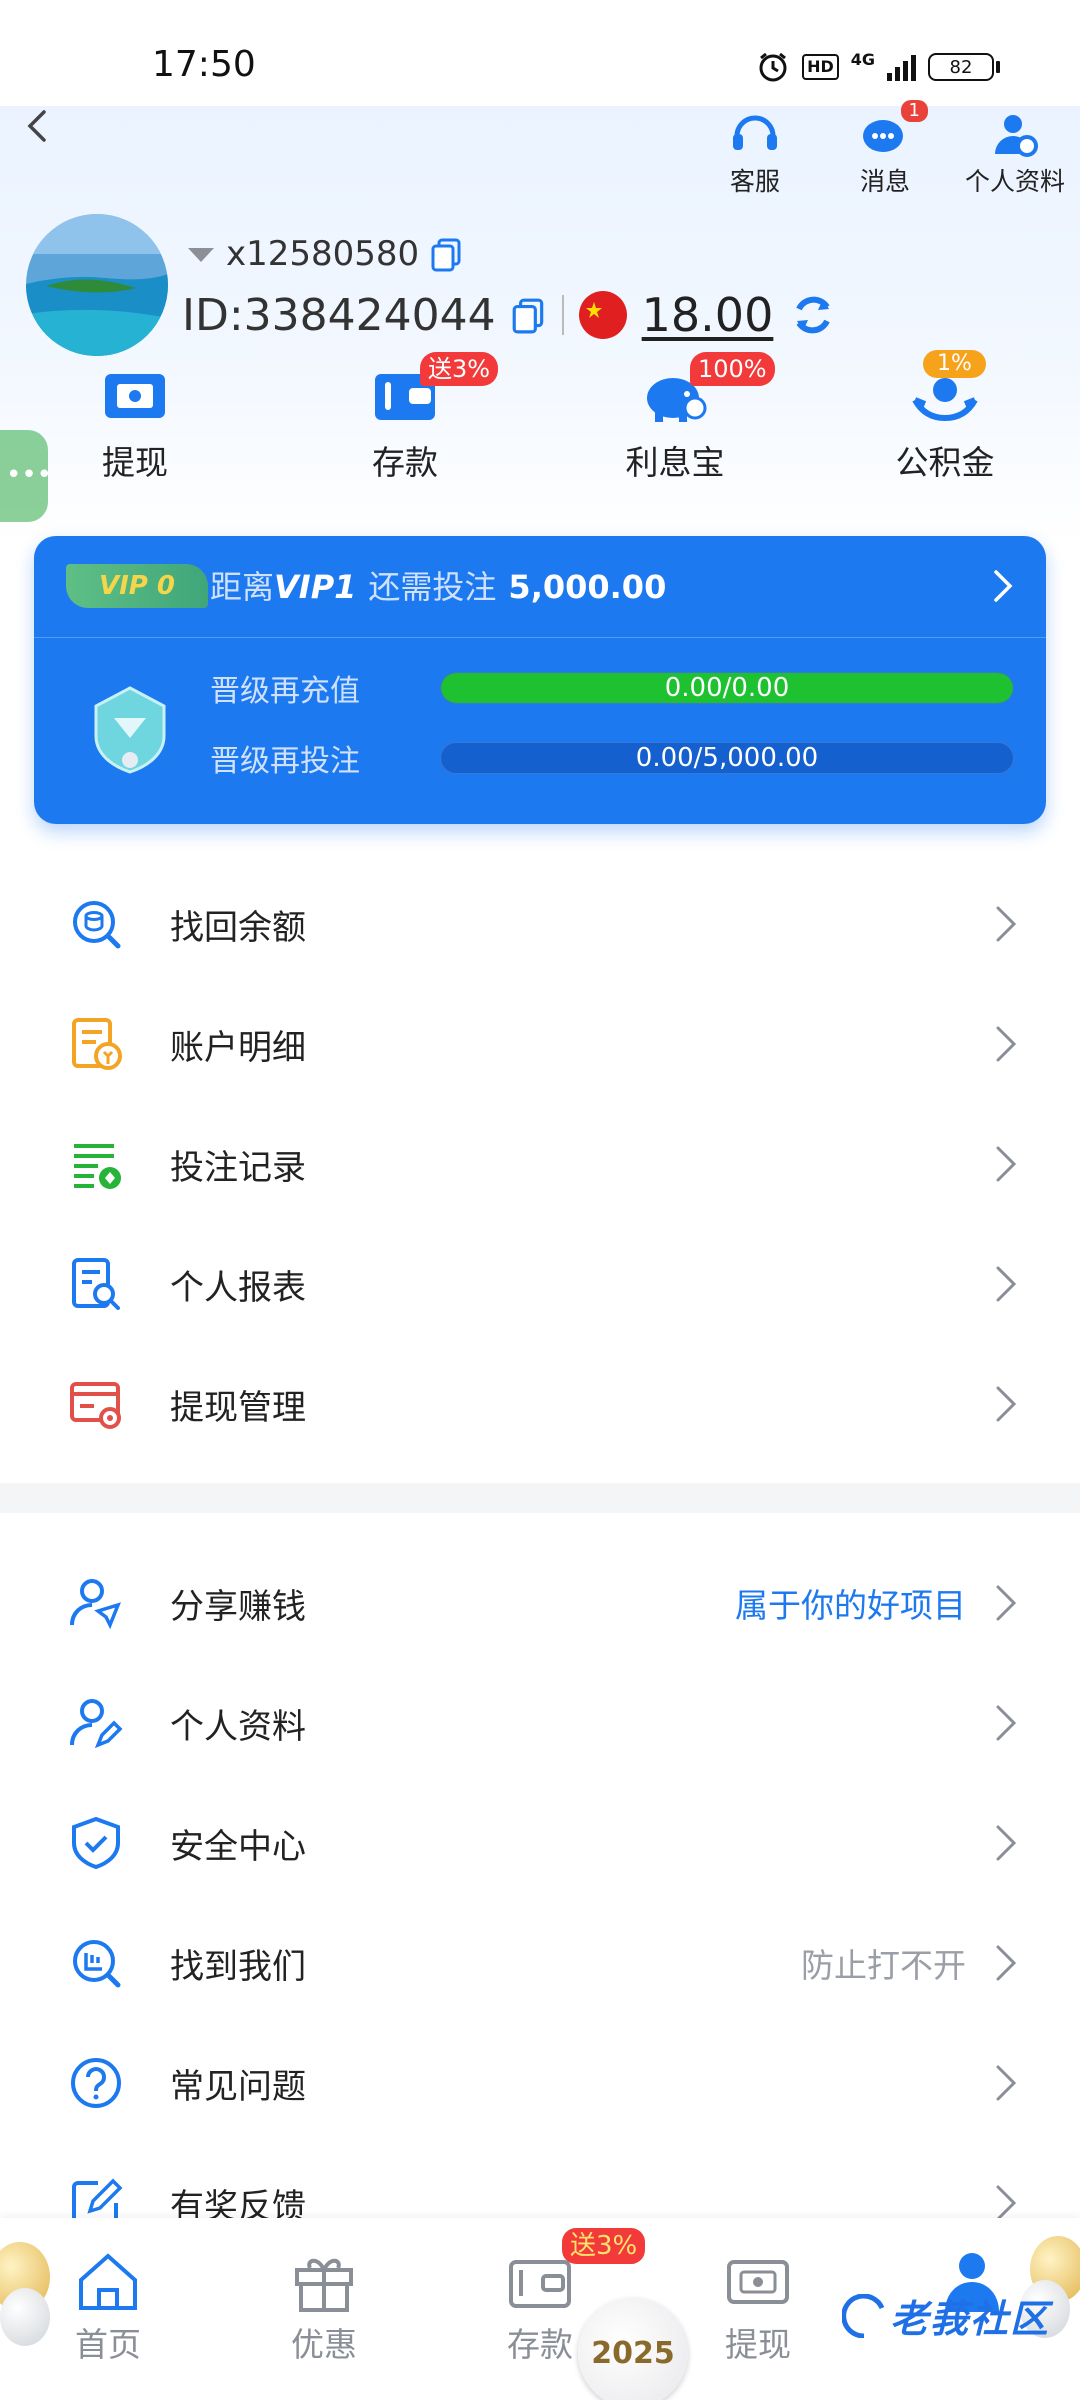 The width and height of the screenshot is (1080, 2400). What do you see at coordinates (612, 758) in the screenshot?
I see `bet-progress-row: 晋级再投注 0.00/5,000.00` at bounding box center [612, 758].